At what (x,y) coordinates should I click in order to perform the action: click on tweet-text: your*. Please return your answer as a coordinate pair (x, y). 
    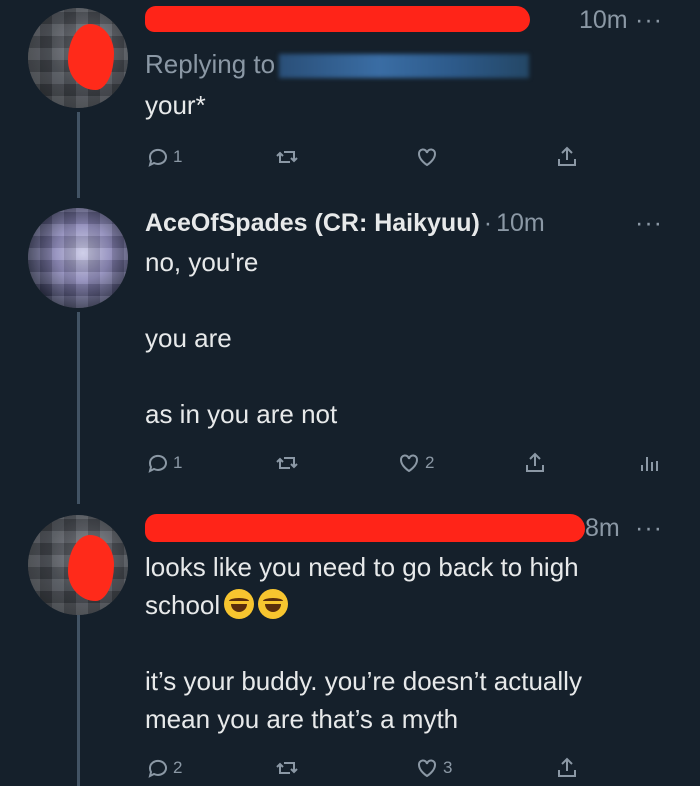
    Looking at the image, I should click on (407, 105).